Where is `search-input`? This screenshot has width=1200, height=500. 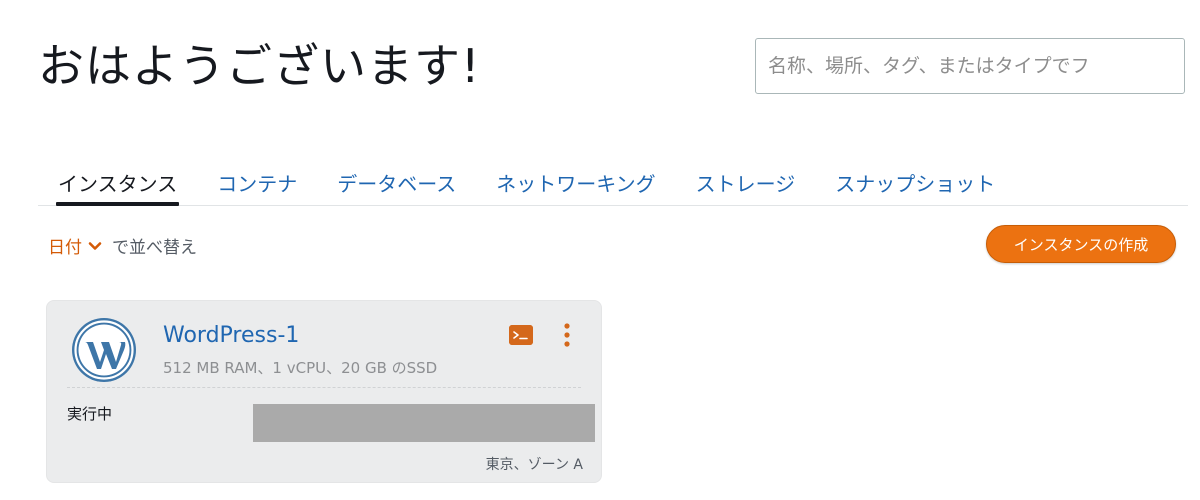
search-input is located at coordinates (970, 66).